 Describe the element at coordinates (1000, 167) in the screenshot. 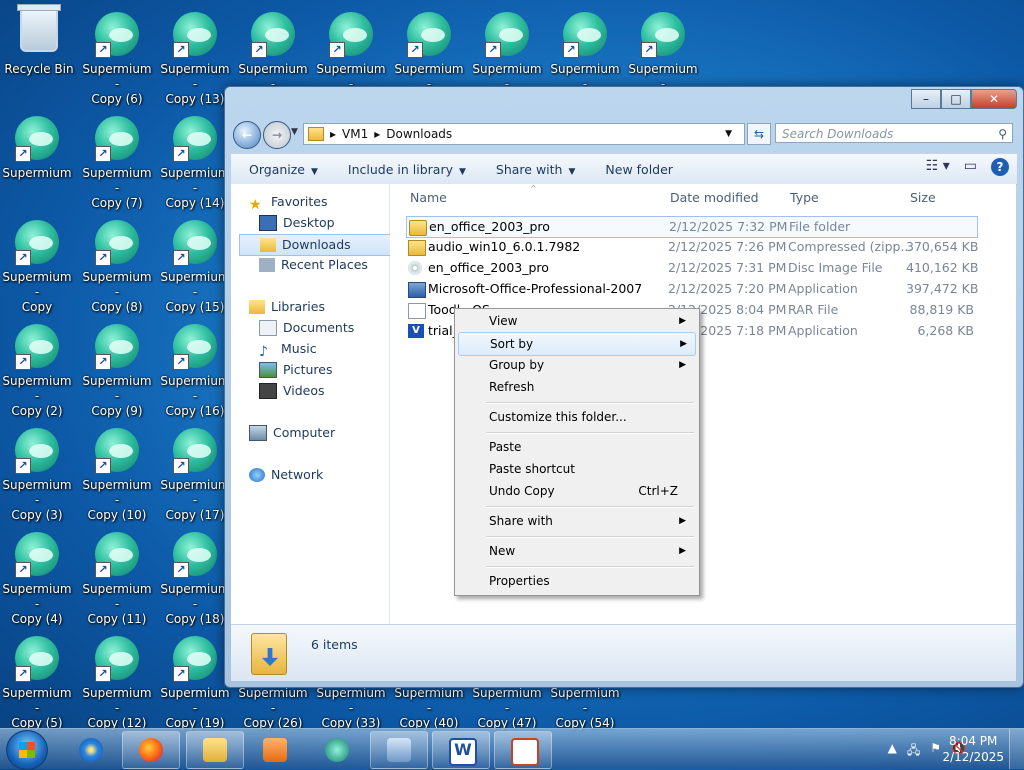

I see `help-icon: ?` at that location.